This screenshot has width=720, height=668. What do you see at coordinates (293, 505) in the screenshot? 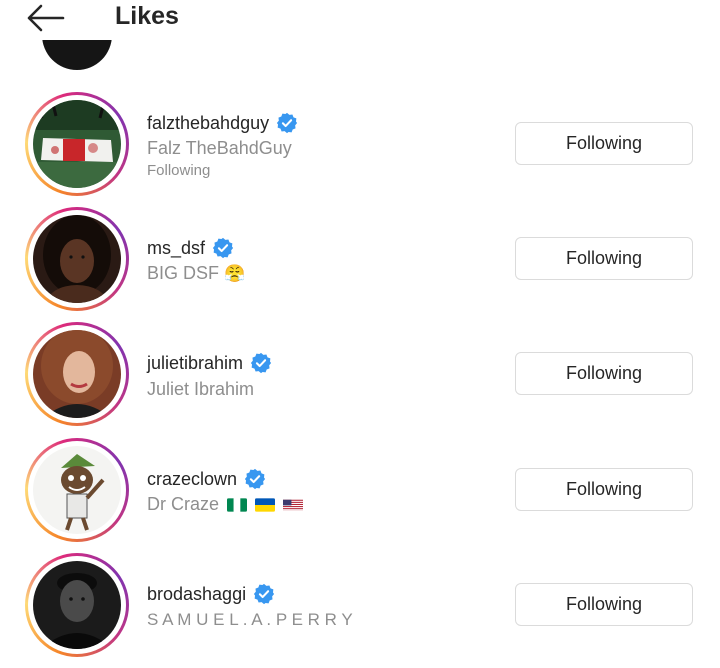
I see `usa-flag-icon` at bounding box center [293, 505].